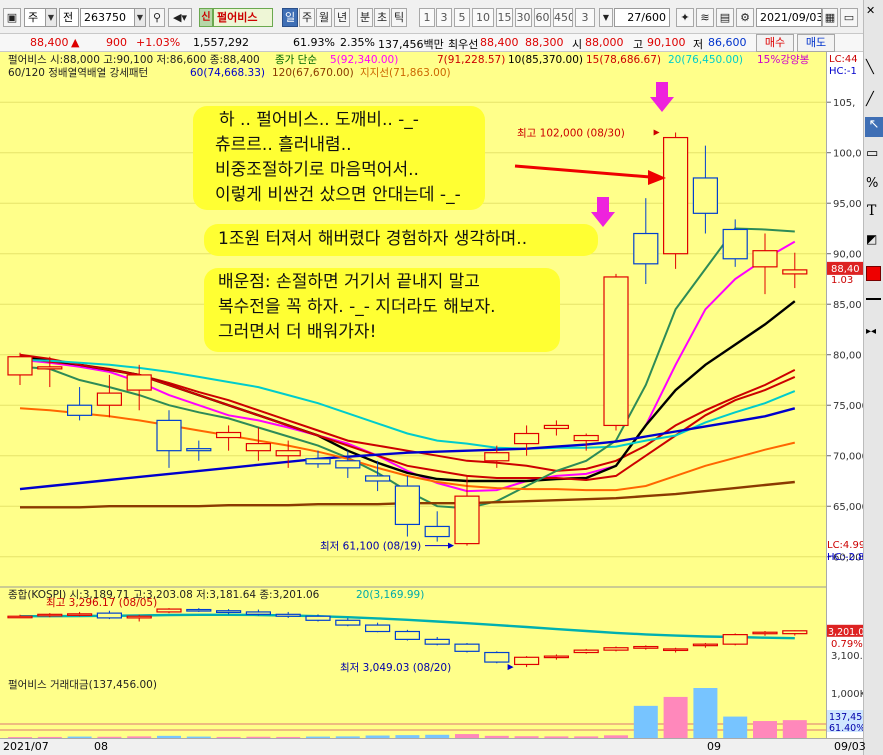 This screenshot has width=883, height=755. I want to click on turnover-ratio: 2.35%, so click(357, 42).